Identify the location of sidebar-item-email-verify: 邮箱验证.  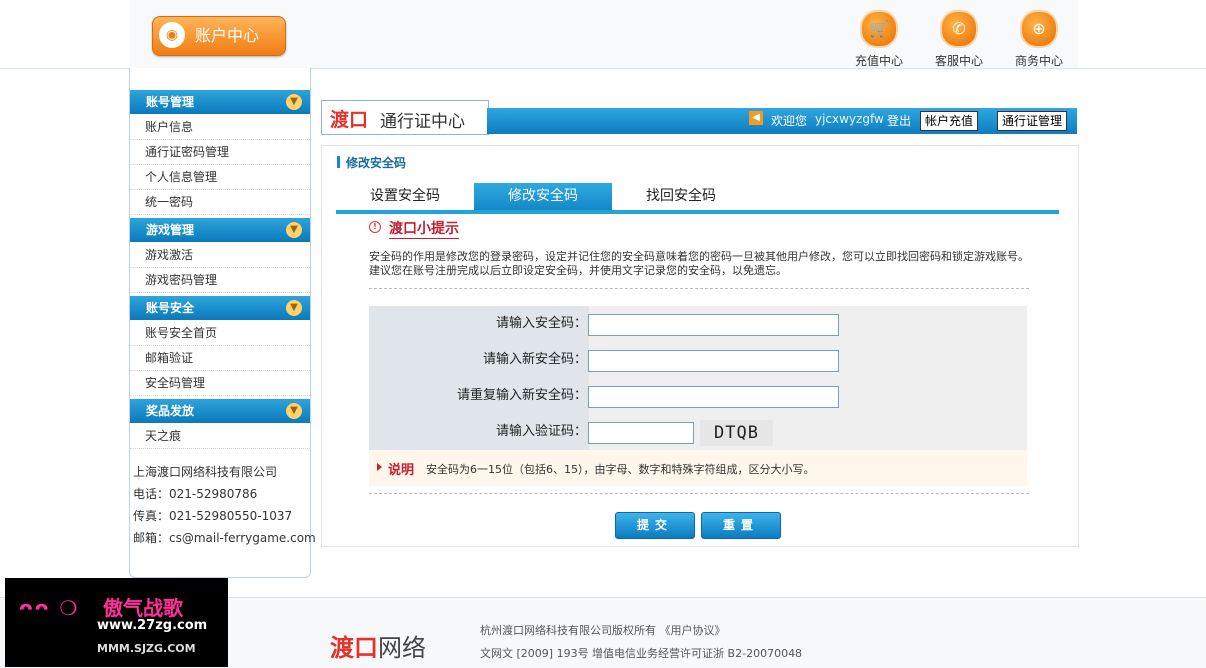
(220, 358).